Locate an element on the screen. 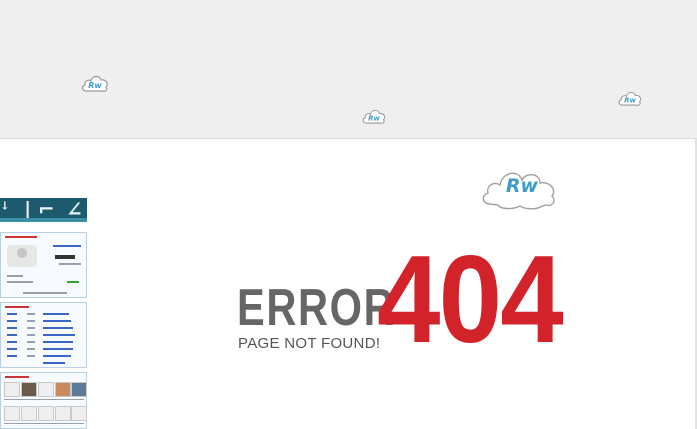 Image resolution: width=697 pixels, height=429 pixels. preview-banner: ꜜ | ⌐ ∠ is located at coordinates (43, 210).